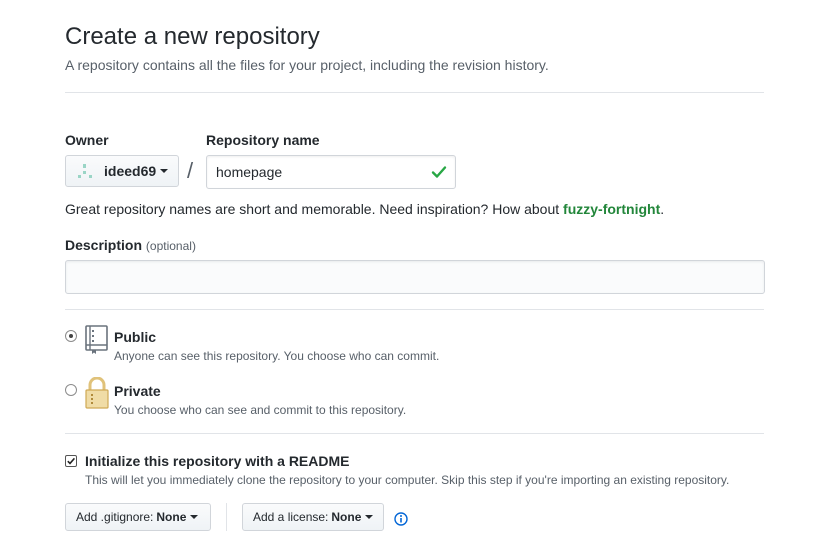  I want to click on gitignore-select: Add .gitignore: None, so click(138, 517).